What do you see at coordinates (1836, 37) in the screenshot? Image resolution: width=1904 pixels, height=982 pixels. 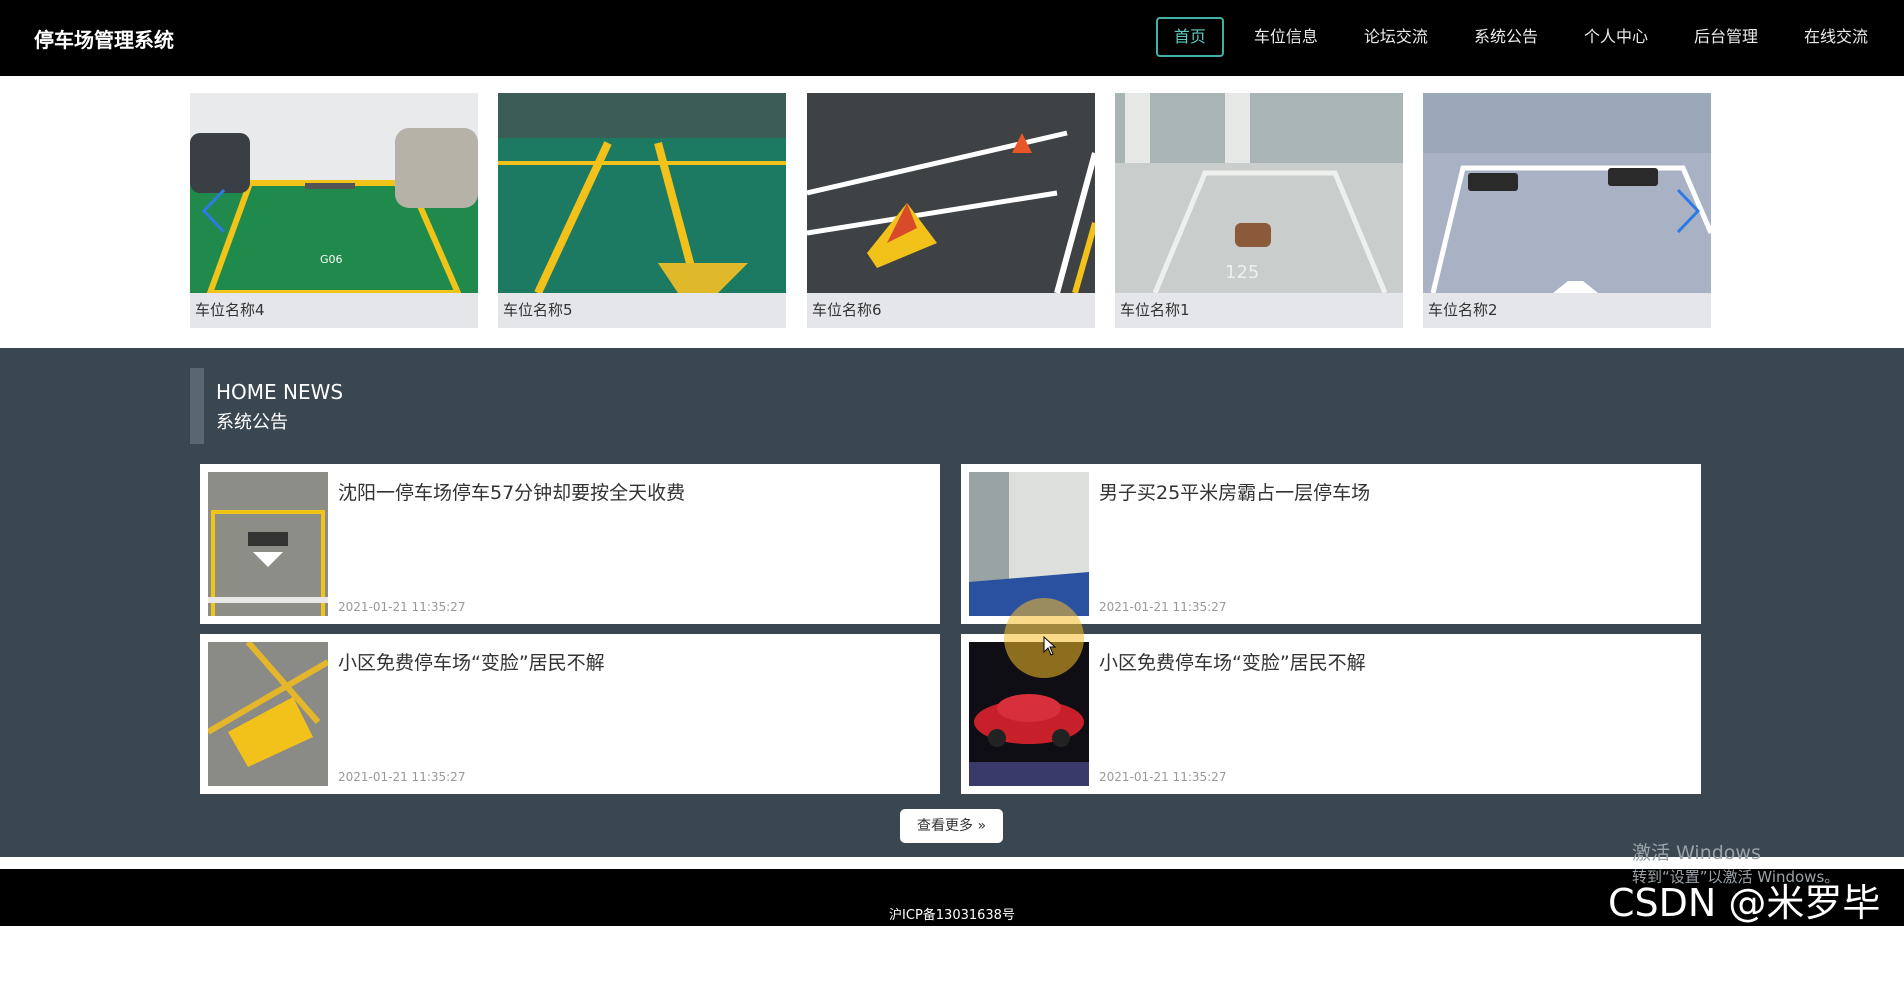 I see `nav-online-chat: 在线交流` at bounding box center [1836, 37].